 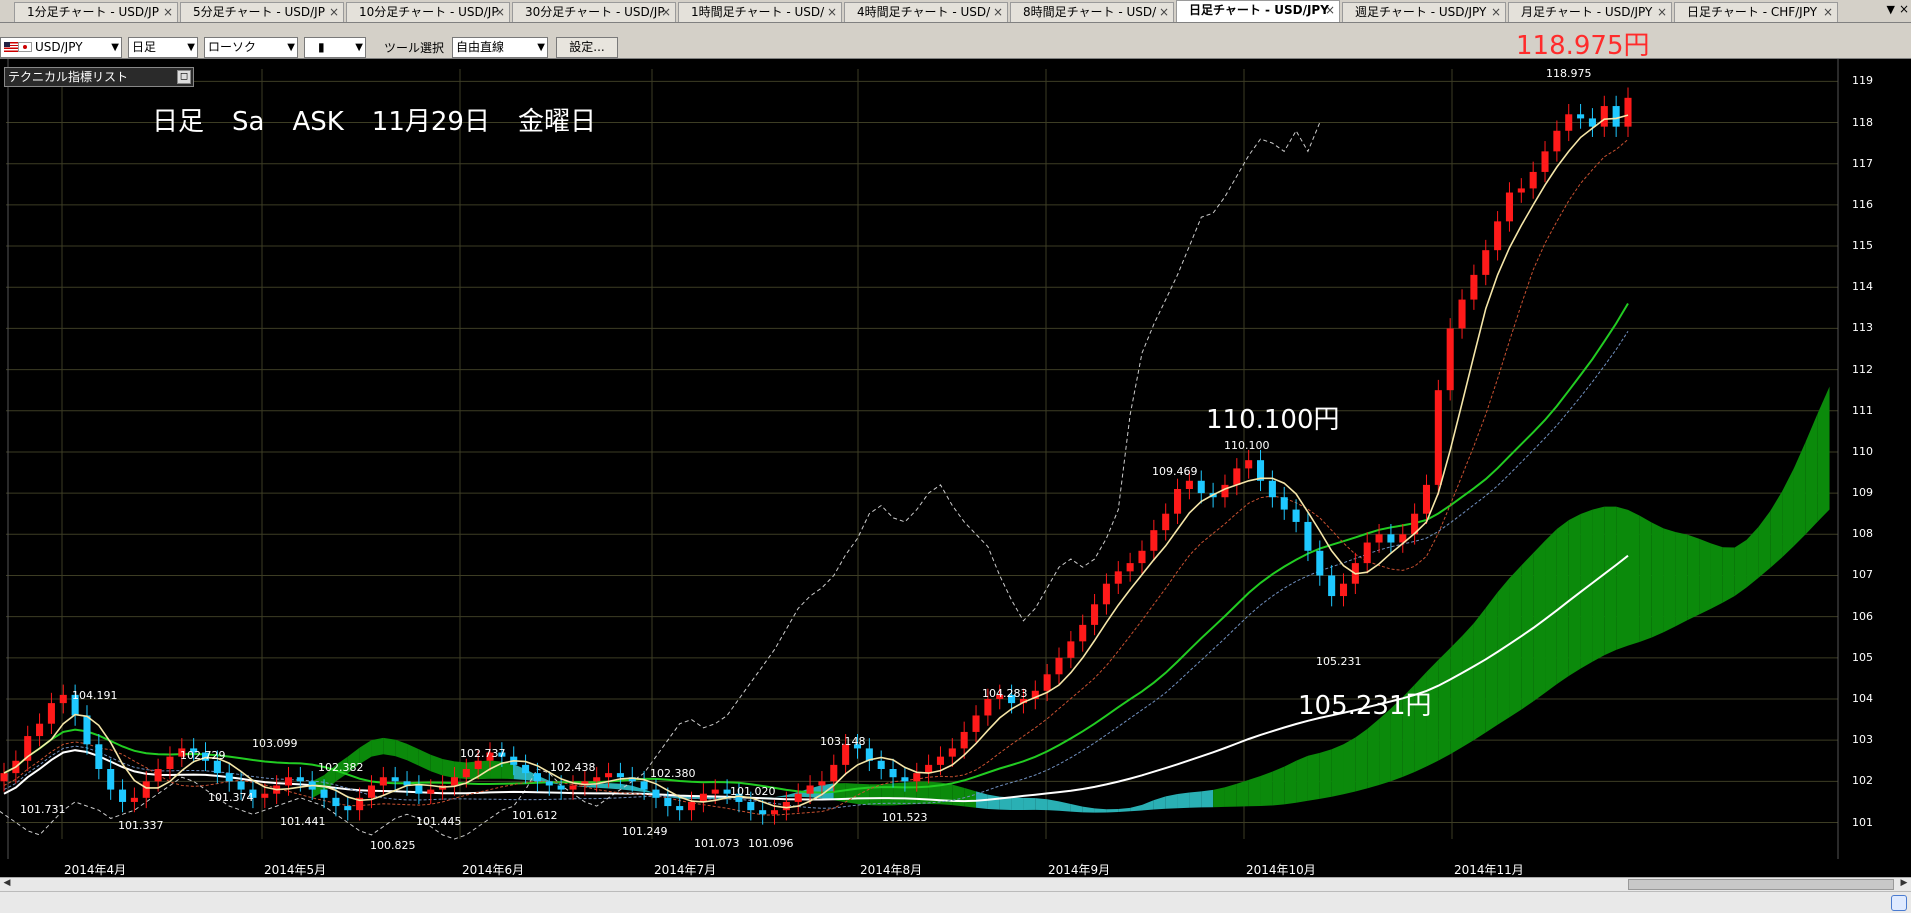 I want to click on horizontal-scrollbar: ◀ ▶, so click(x=955, y=884).